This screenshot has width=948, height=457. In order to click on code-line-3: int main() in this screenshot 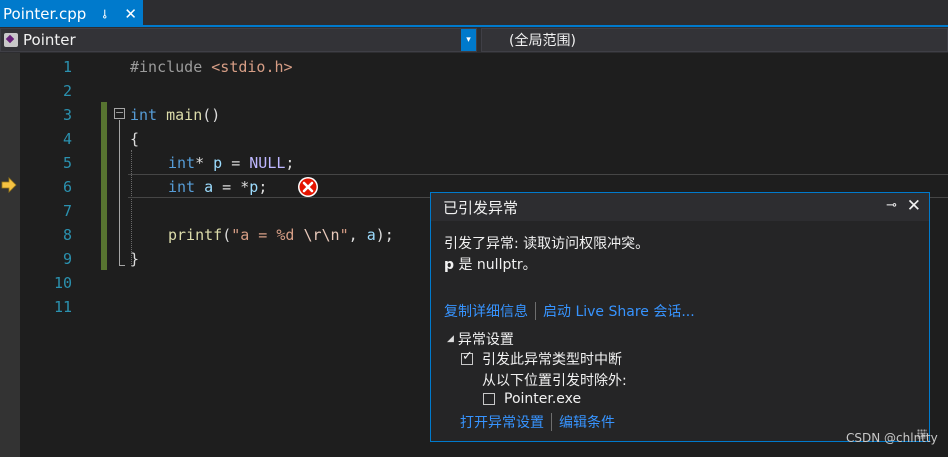, I will do `click(175, 115)`.